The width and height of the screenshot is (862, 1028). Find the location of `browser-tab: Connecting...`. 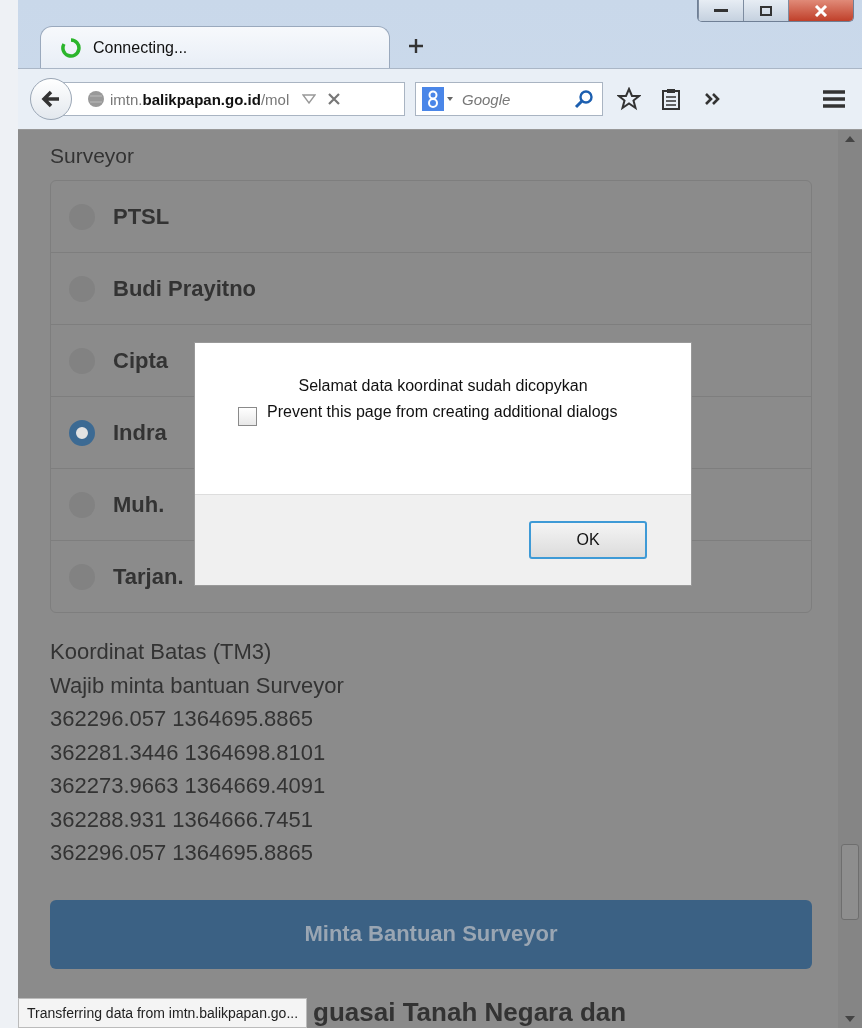

browser-tab: Connecting... is located at coordinates (215, 47).